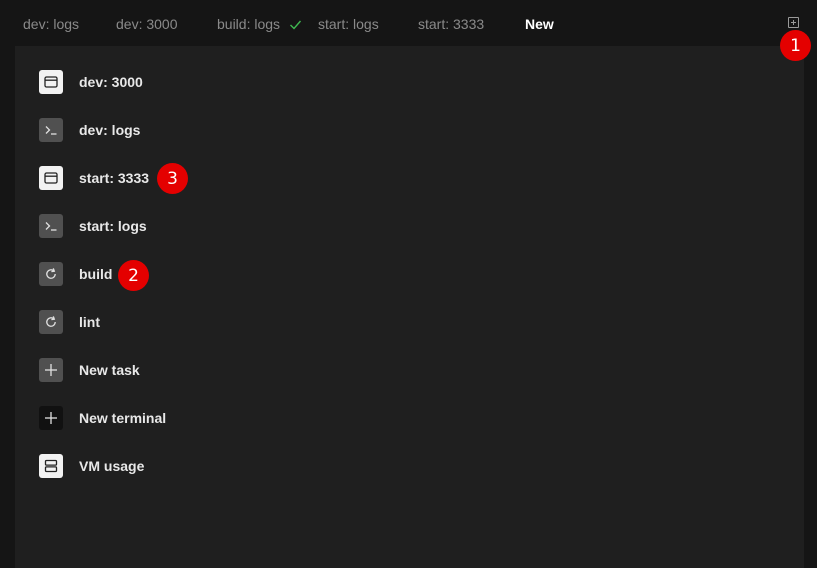 The height and width of the screenshot is (568, 817). What do you see at coordinates (172, 178) in the screenshot?
I see `annotation-badge-3: 3` at bounding box center [172, 178].